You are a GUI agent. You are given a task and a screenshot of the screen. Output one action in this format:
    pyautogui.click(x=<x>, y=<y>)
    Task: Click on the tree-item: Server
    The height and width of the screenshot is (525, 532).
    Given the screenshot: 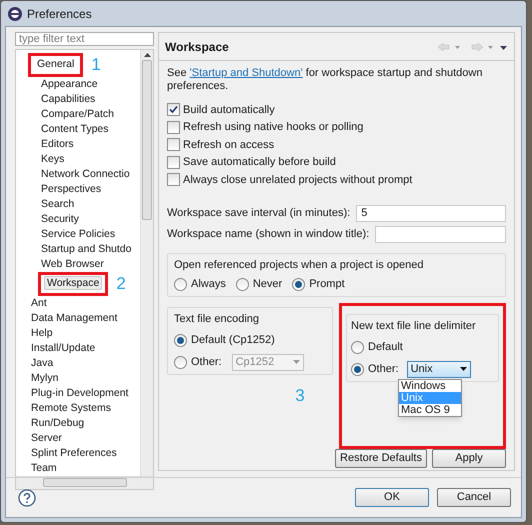 What is the action you would take?
    pyautogui.click(x=46, y=438)
    